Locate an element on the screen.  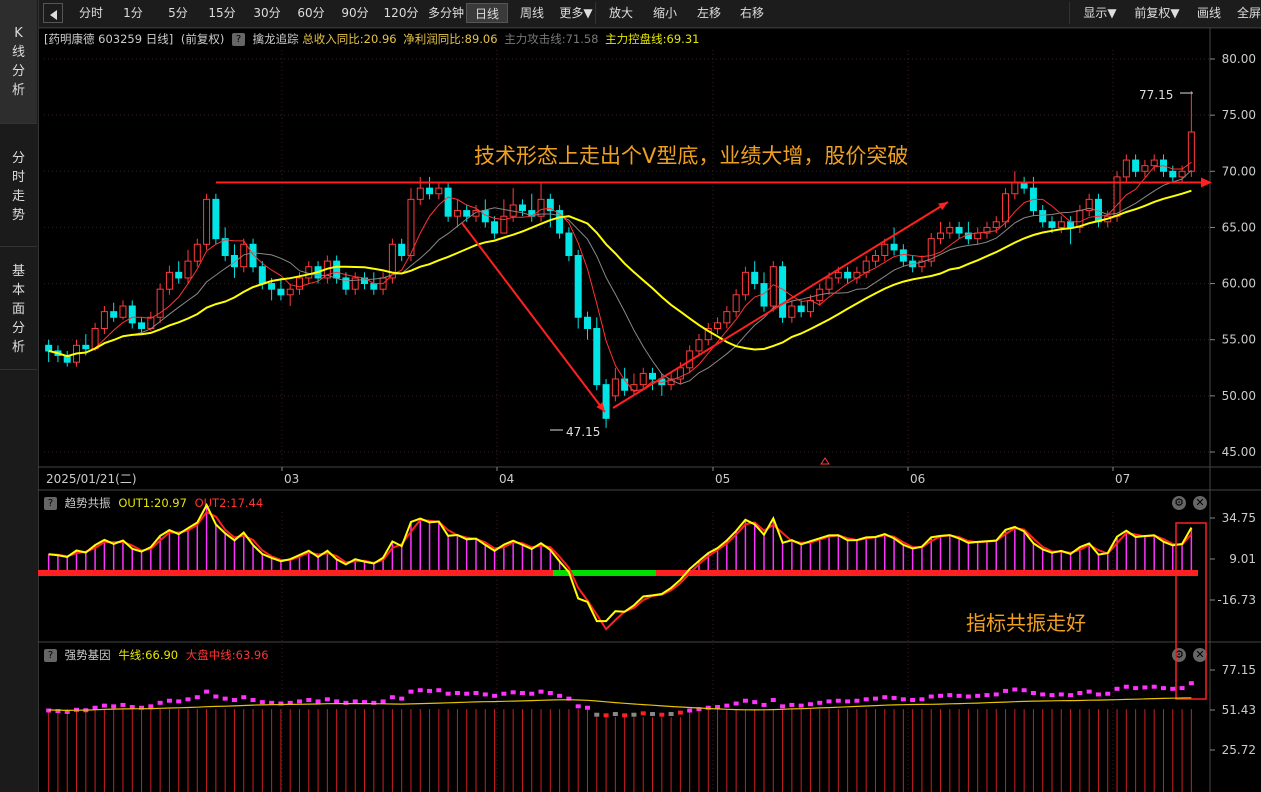
toolbar-btn-30min: 30分 is located at coordinates (267, 13).